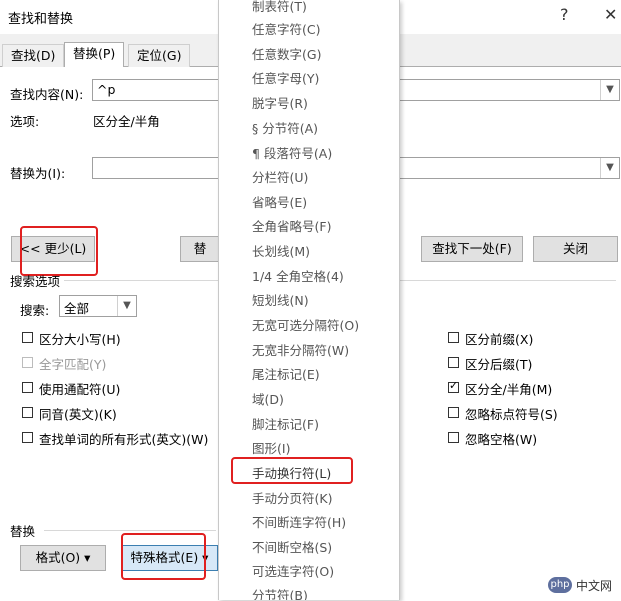  Describe the element at coordinates (286, 373) in the screenshot. I see `menu-item: 尾注标记(E)` at that location.